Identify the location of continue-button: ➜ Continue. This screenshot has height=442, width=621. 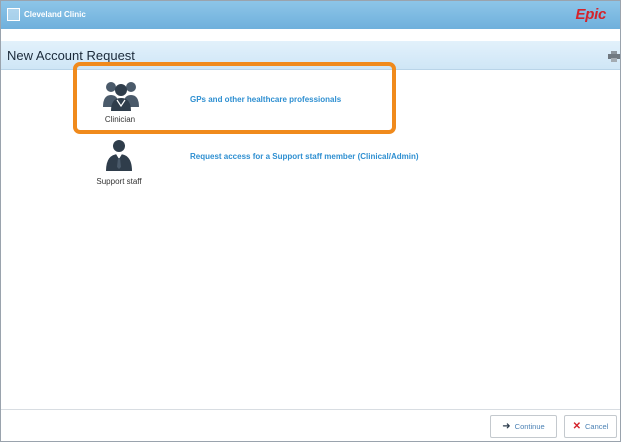
(523, 426).